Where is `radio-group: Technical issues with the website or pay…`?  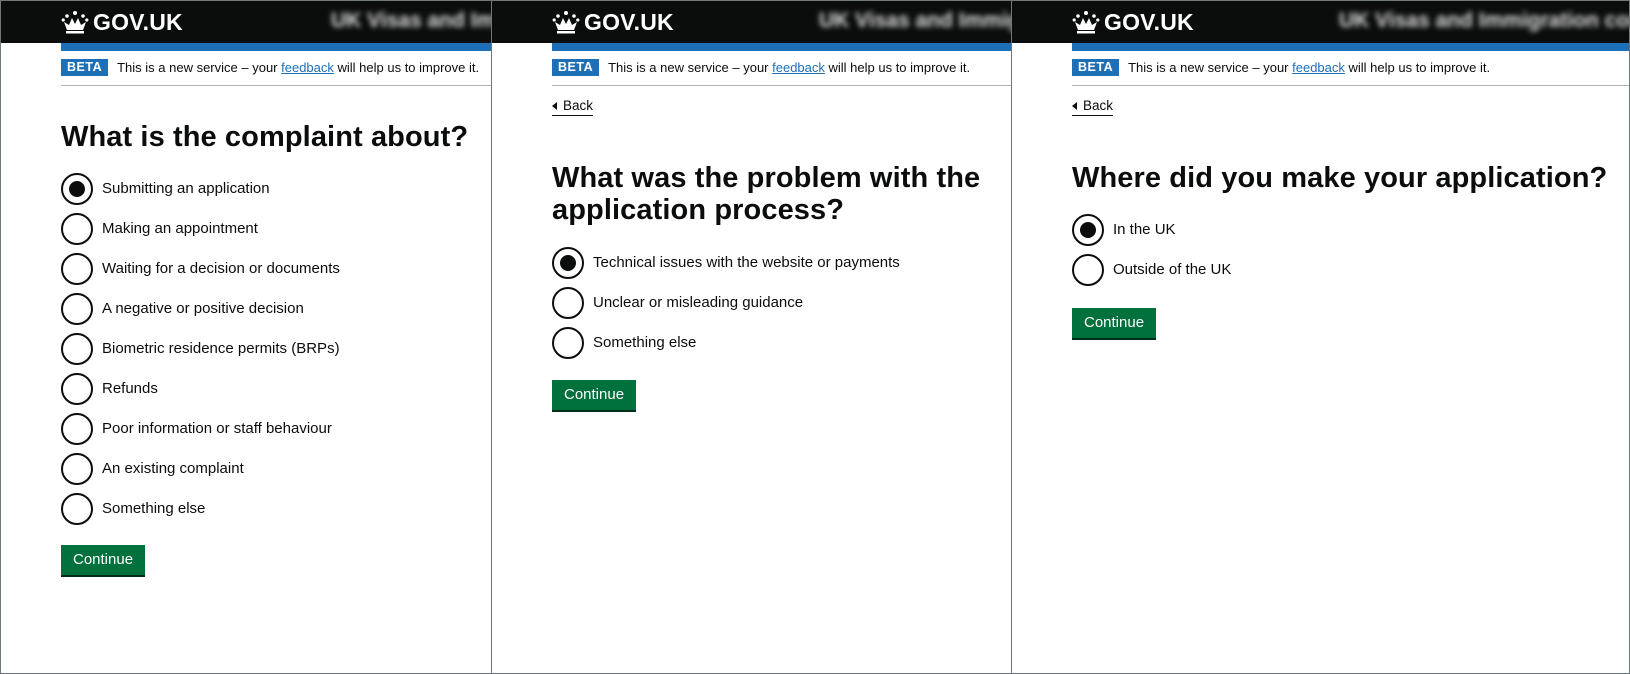 radio-group: Technical issues with the website or pay… is located at coordinates (726, 303).